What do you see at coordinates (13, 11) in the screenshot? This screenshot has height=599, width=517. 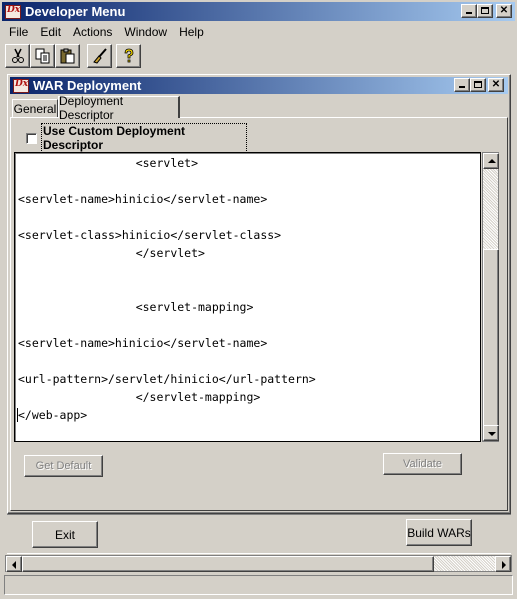 I see `app-logo-icon` at bounding box center [13, 11].